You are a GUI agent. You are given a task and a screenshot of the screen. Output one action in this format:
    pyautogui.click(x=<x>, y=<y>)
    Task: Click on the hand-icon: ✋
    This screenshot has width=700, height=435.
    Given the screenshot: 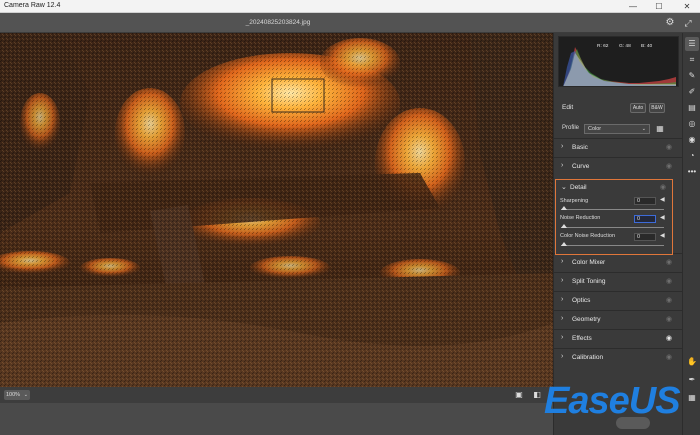 What is the action you would take?
    pyautogui.click(x=692, y=362)
    